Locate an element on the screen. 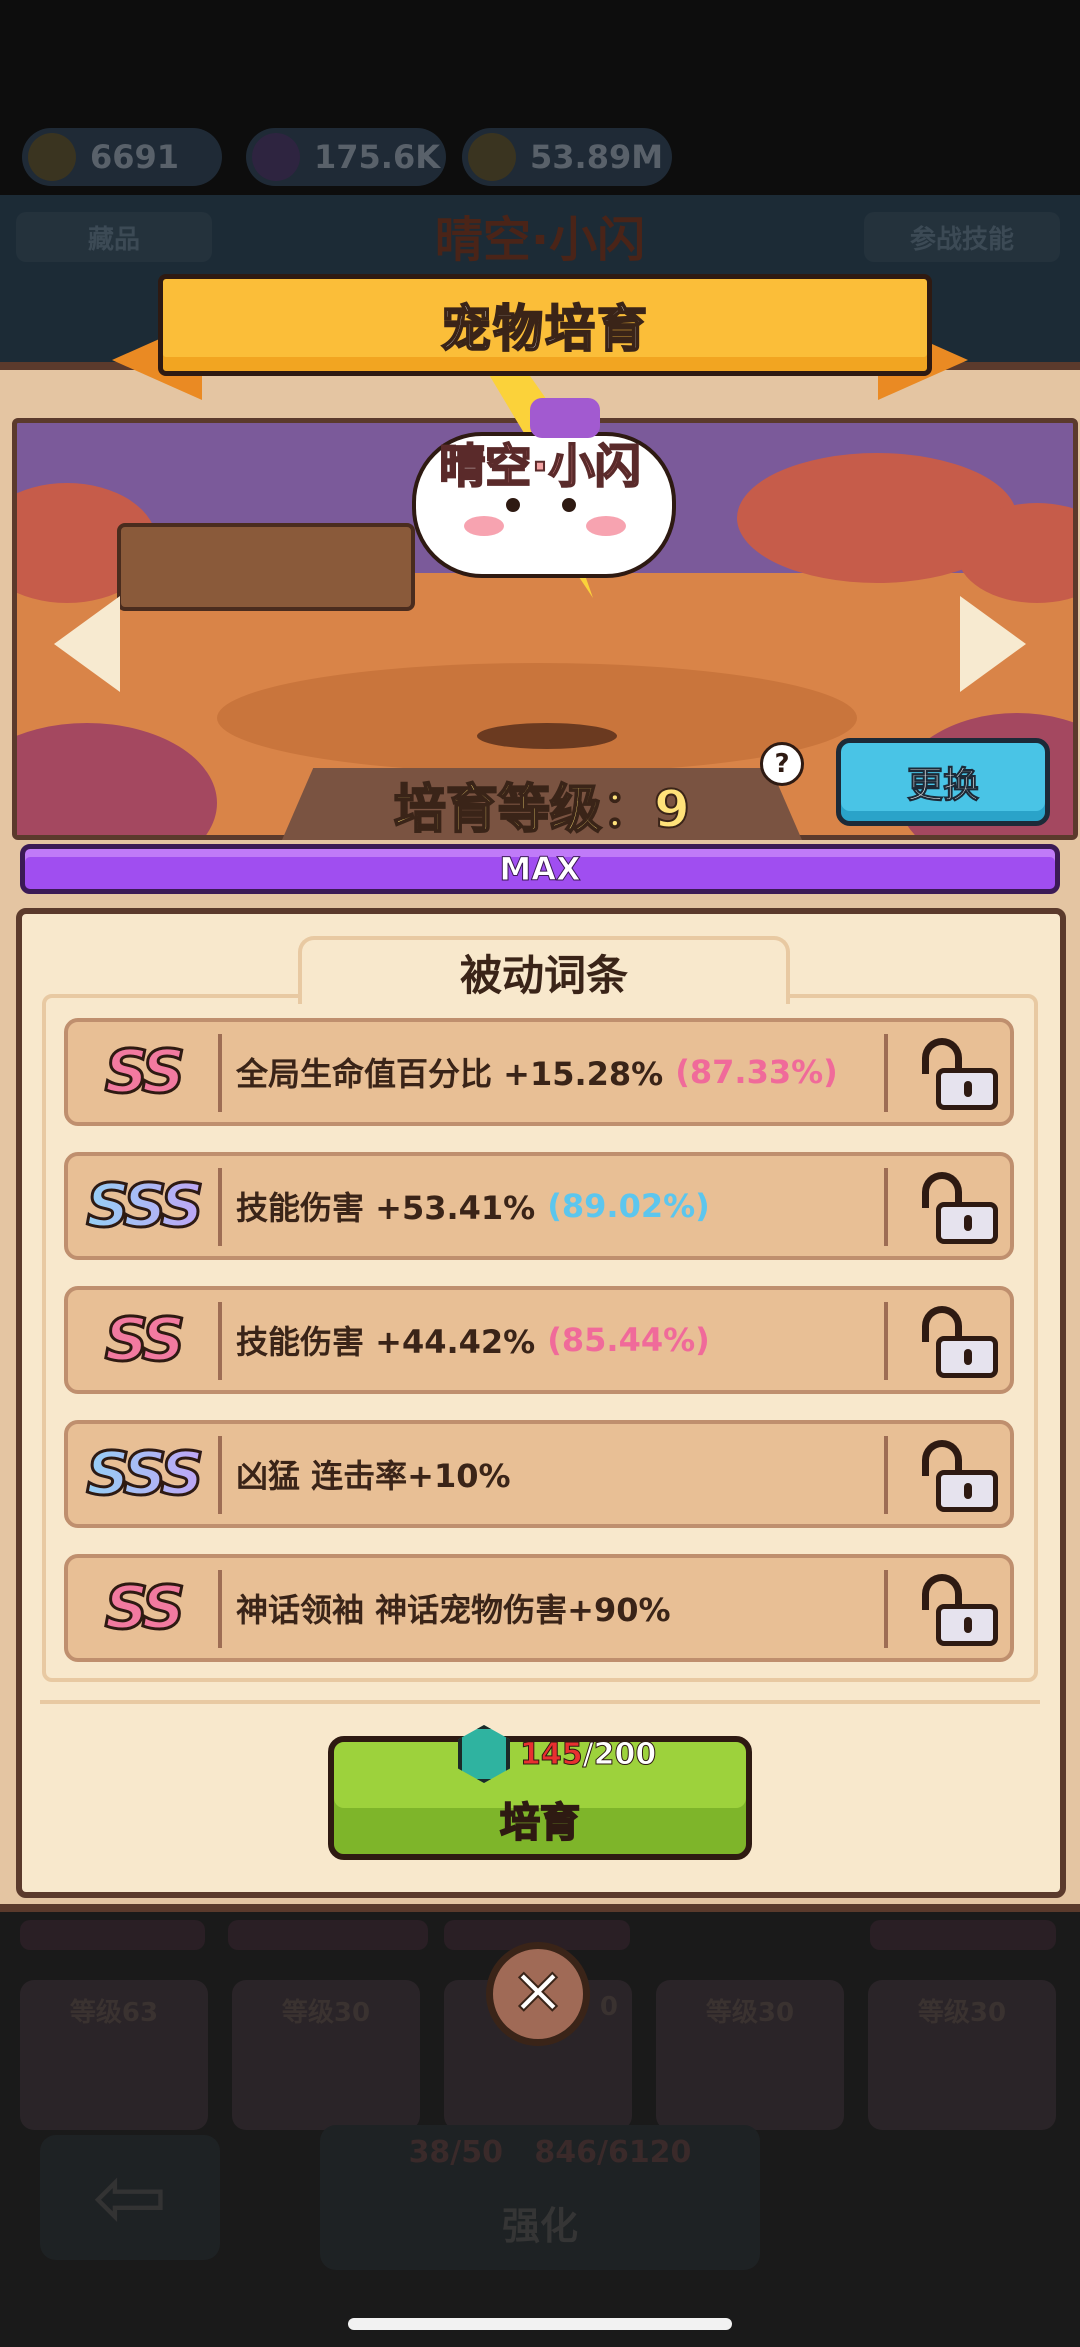 The width and height of the screenshot is (1080, 2347). train-cost-current: 145 is located at coordinates (552, 1754).